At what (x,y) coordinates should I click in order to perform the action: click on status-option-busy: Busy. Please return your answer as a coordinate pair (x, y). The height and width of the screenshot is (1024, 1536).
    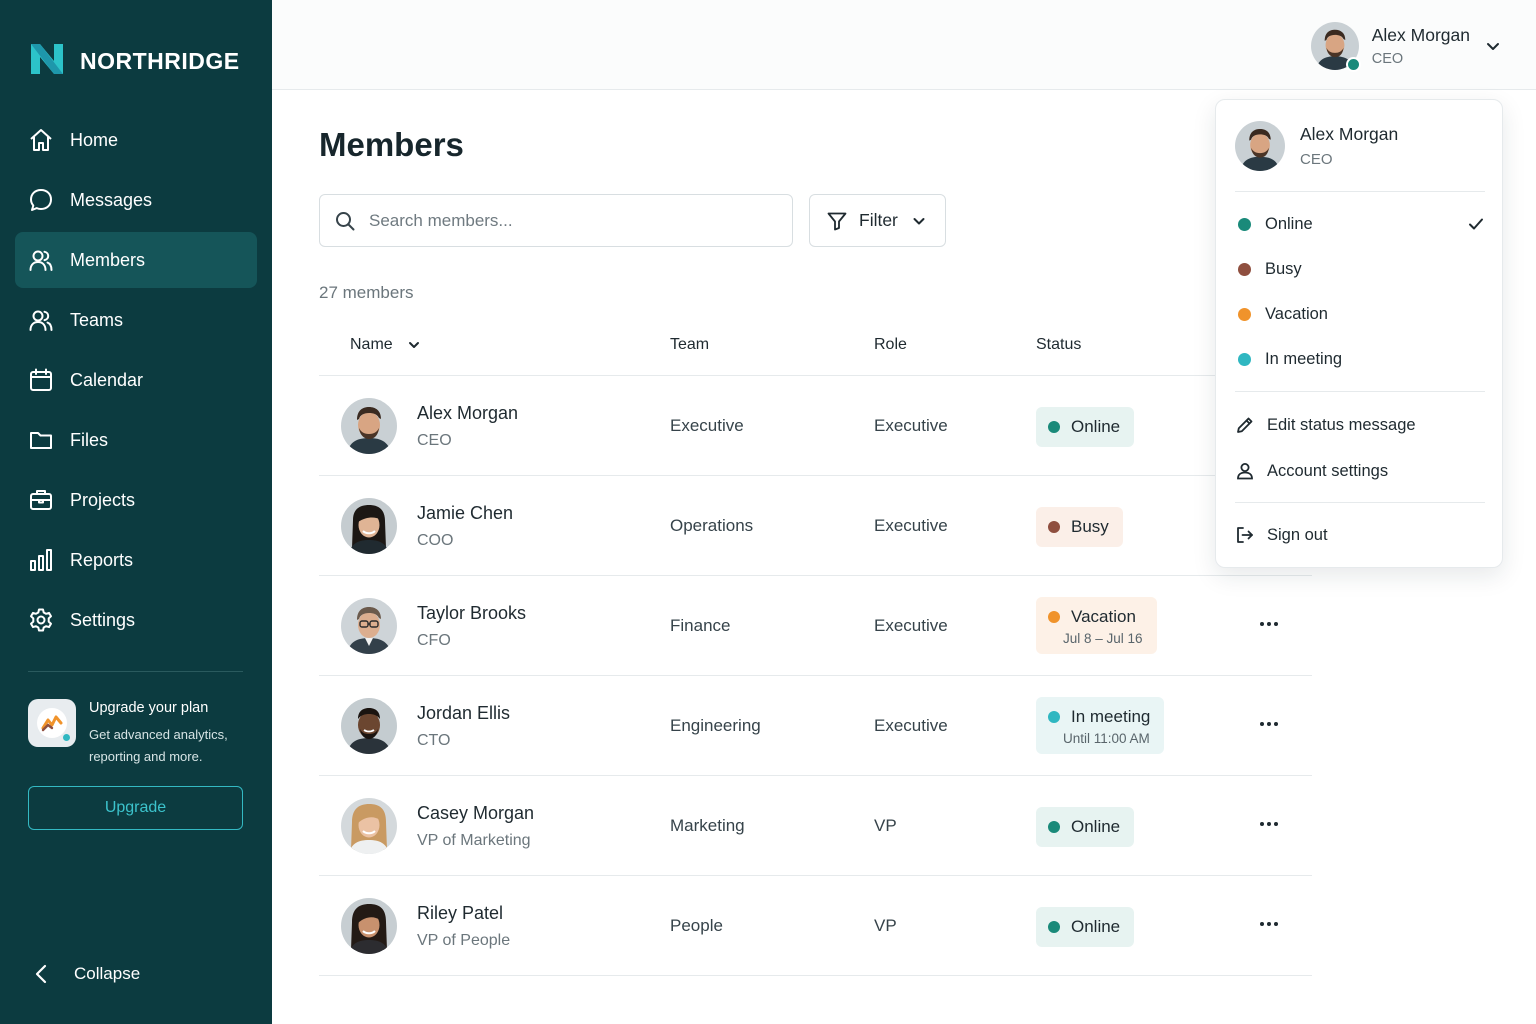
    Looking at the image, I should click on (1360, 269).